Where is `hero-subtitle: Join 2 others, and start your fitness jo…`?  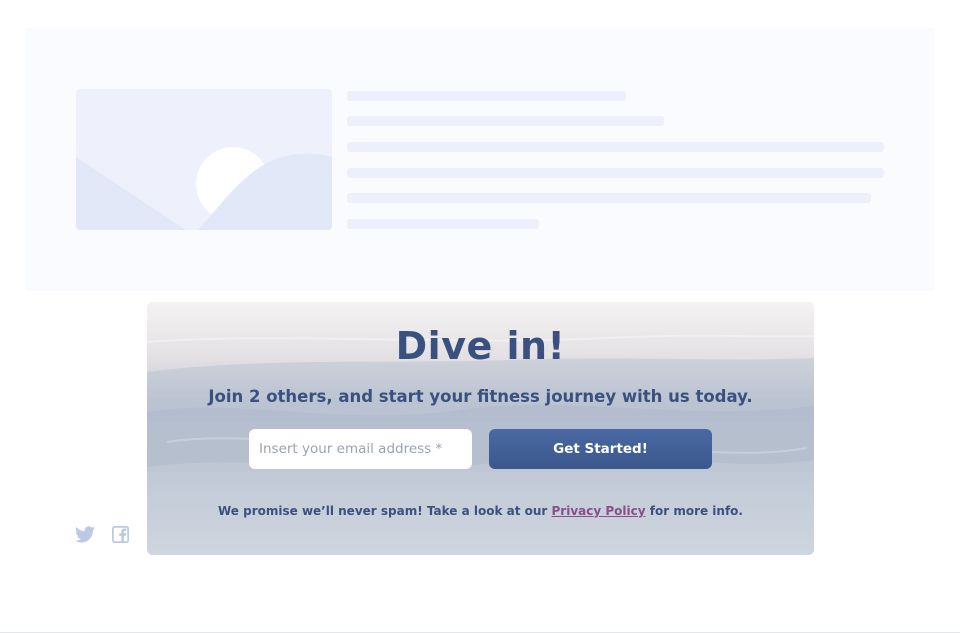 hero-subtitle: Join 2 others, and start your fitness jo… is located at coordinates (480, 396).